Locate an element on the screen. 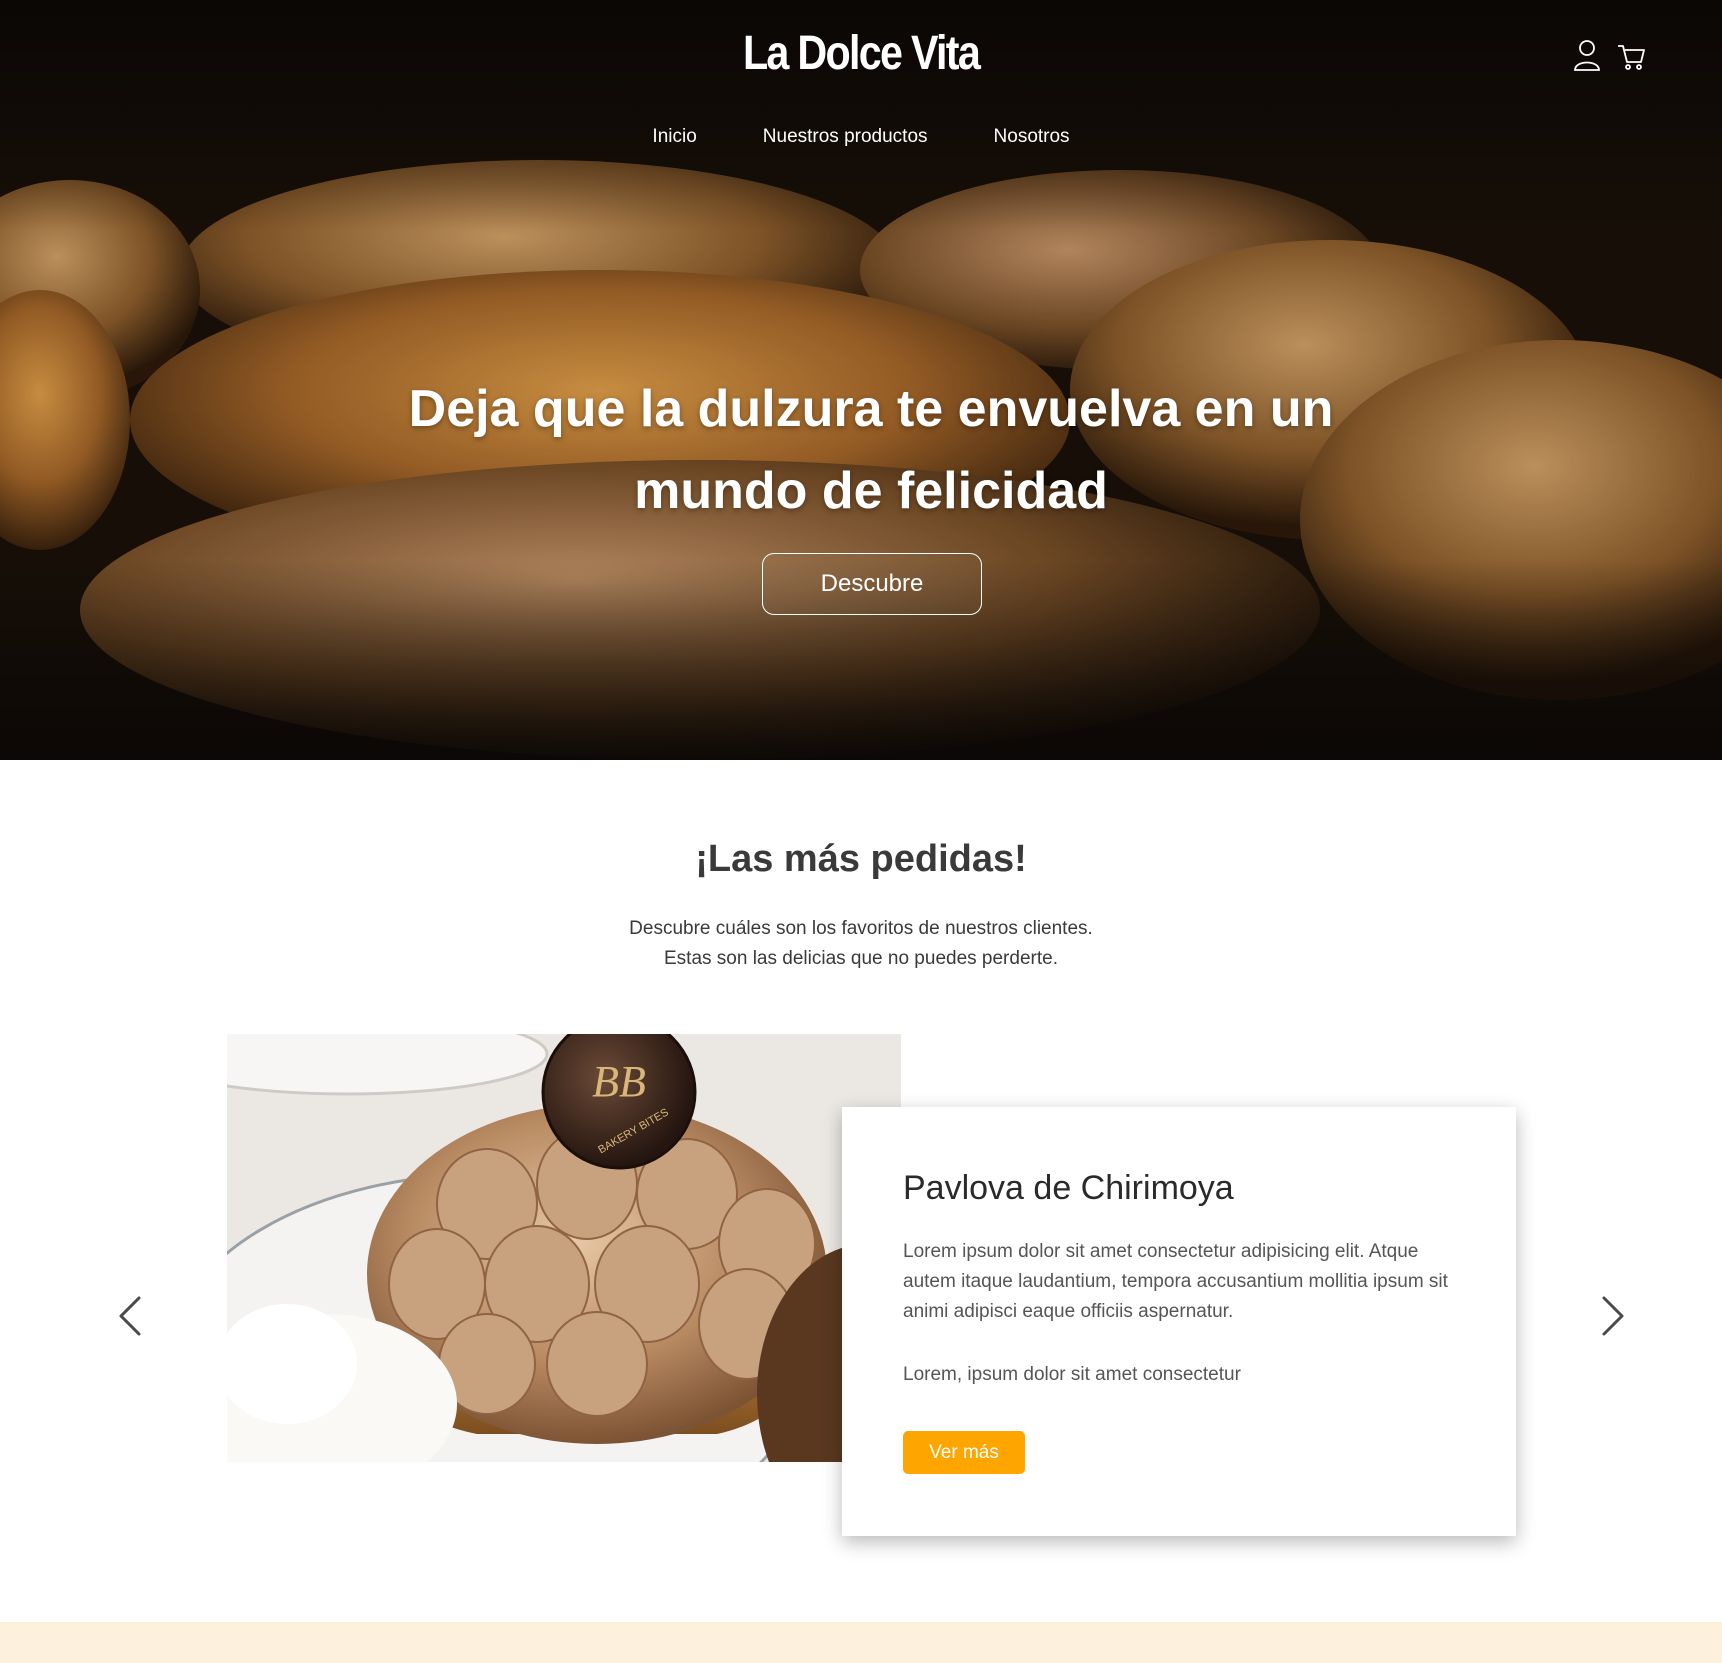 The height and width of the screenshot is (1663, 1722). chevron-left-icon is located at coordinates (131, 1316).